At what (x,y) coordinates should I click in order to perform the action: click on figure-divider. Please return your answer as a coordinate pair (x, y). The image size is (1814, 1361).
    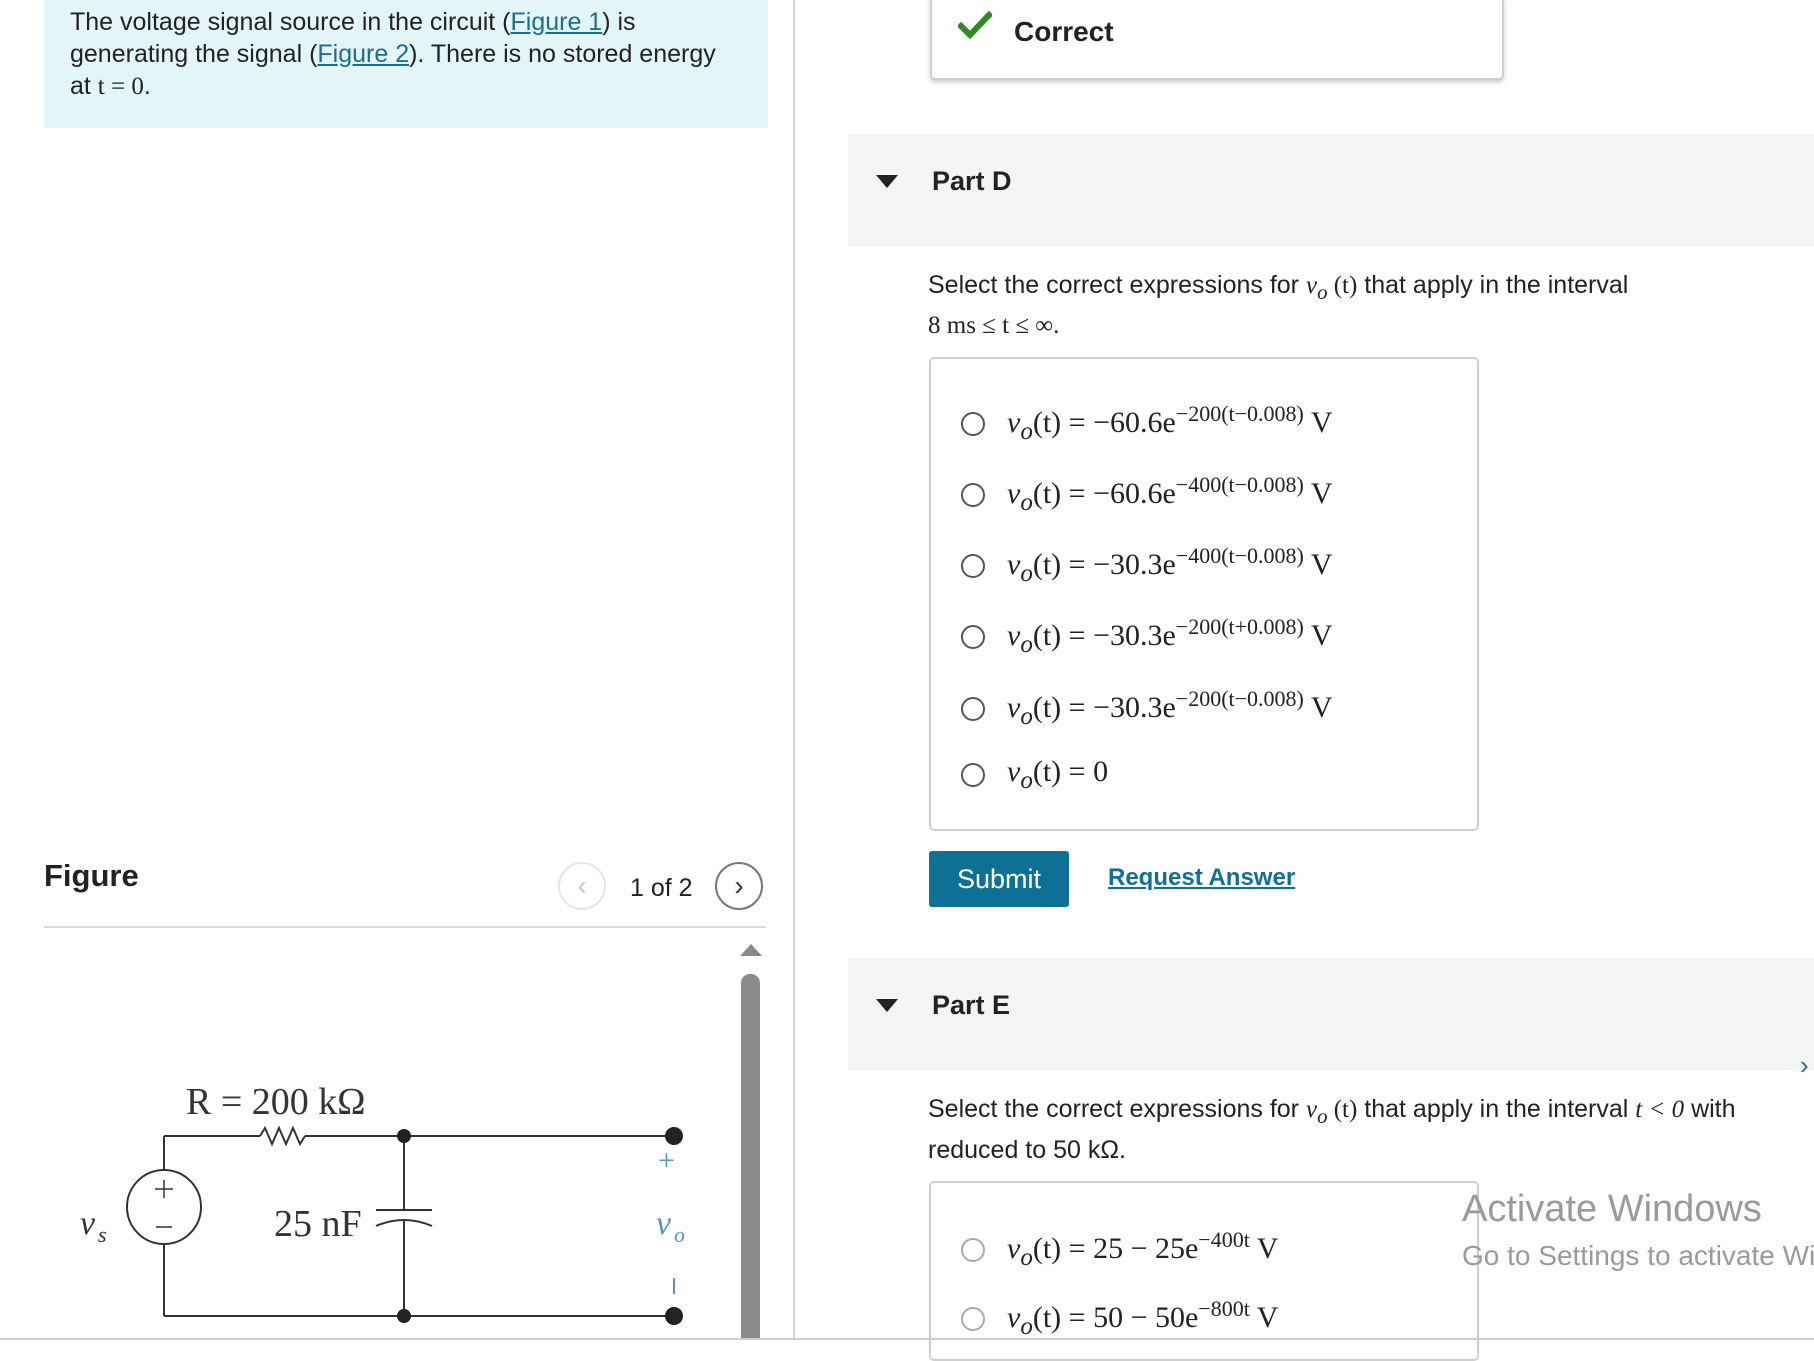
    Looking at the image, I should click on (405, 927).